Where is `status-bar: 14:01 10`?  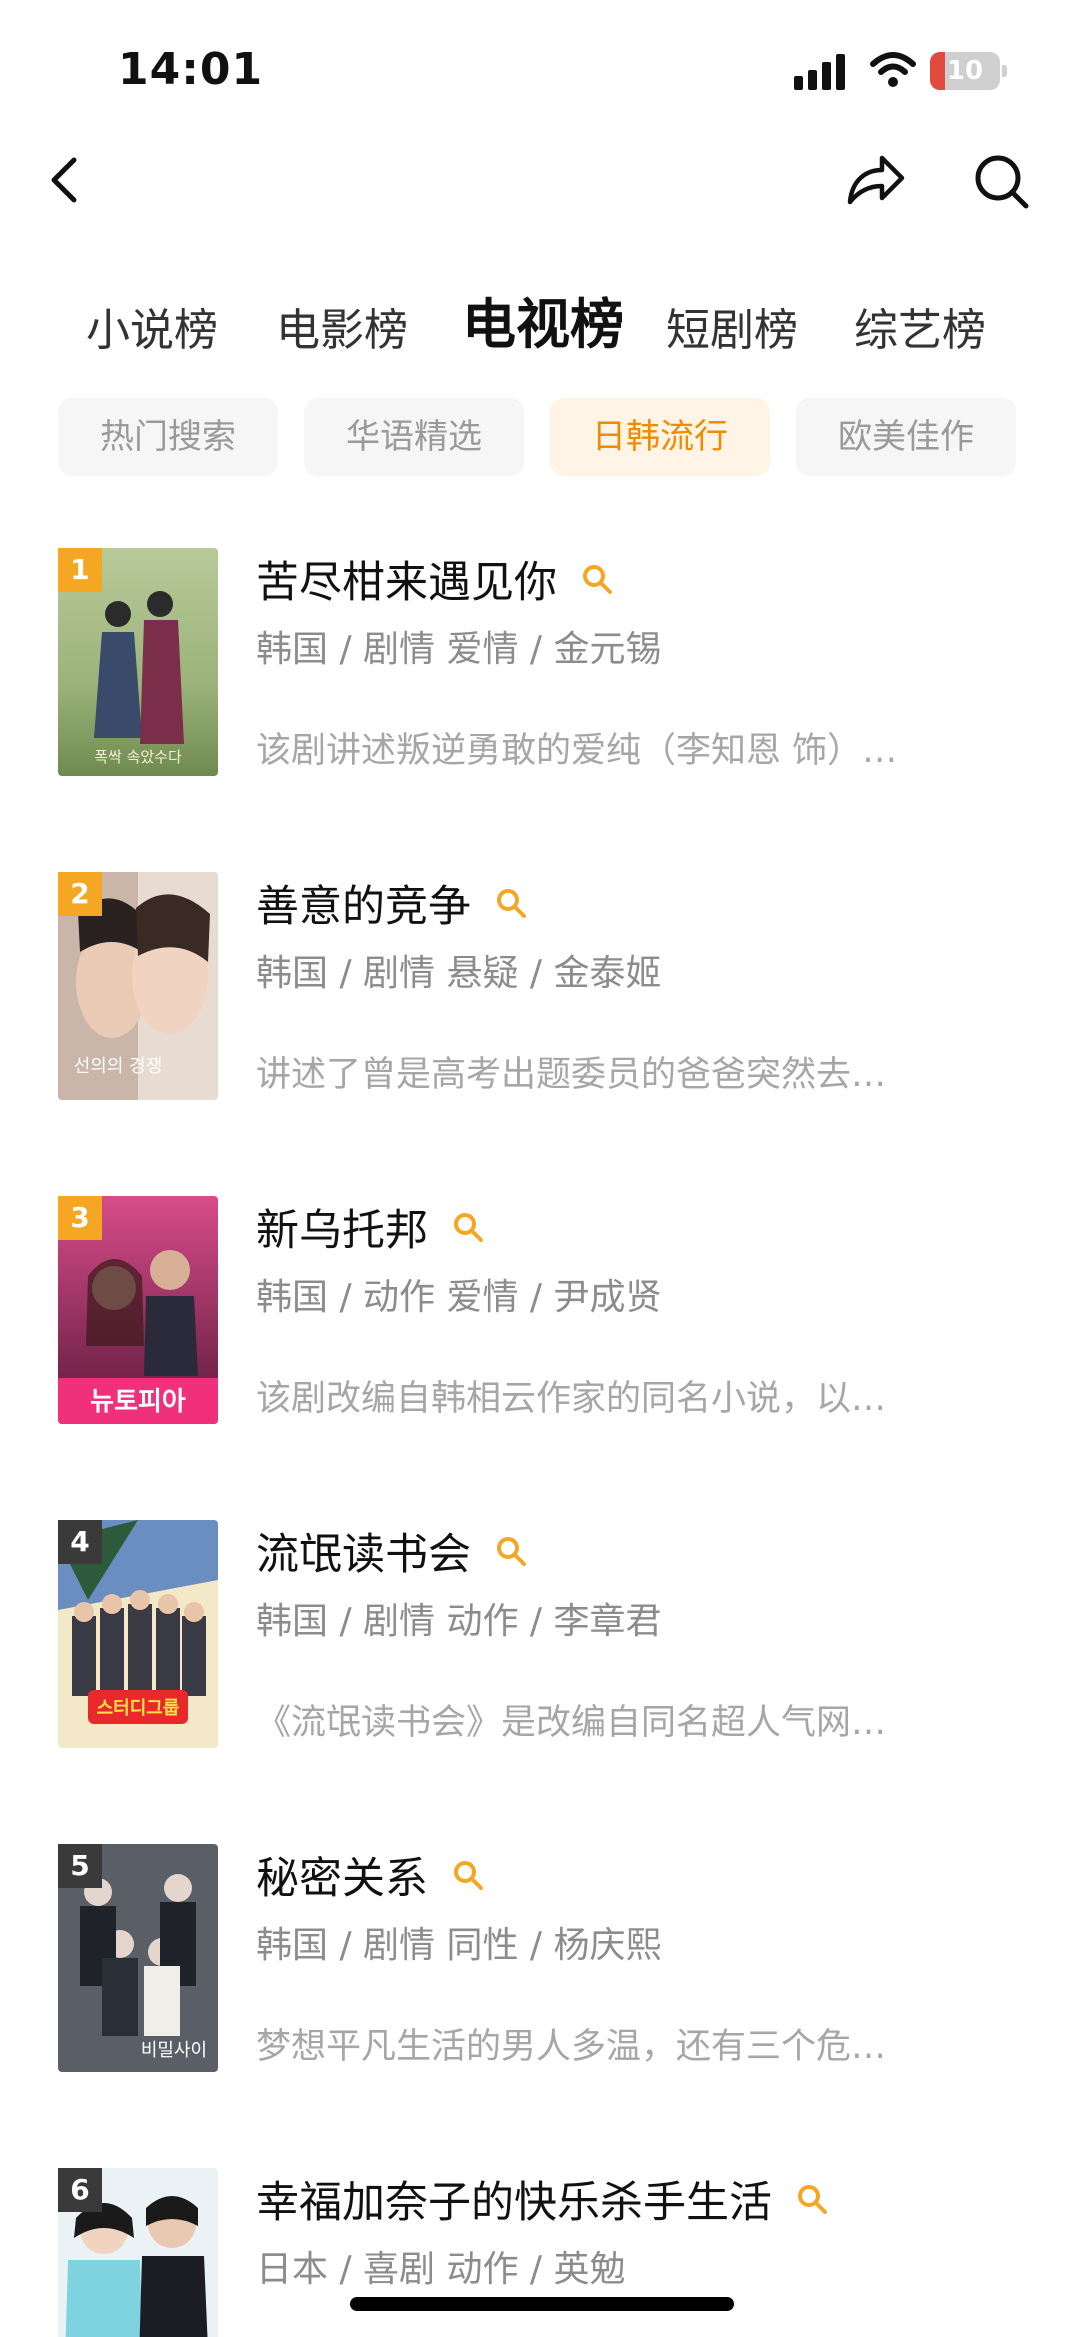
status-bar: 14:01 10 is located at coordinates (540, 70).